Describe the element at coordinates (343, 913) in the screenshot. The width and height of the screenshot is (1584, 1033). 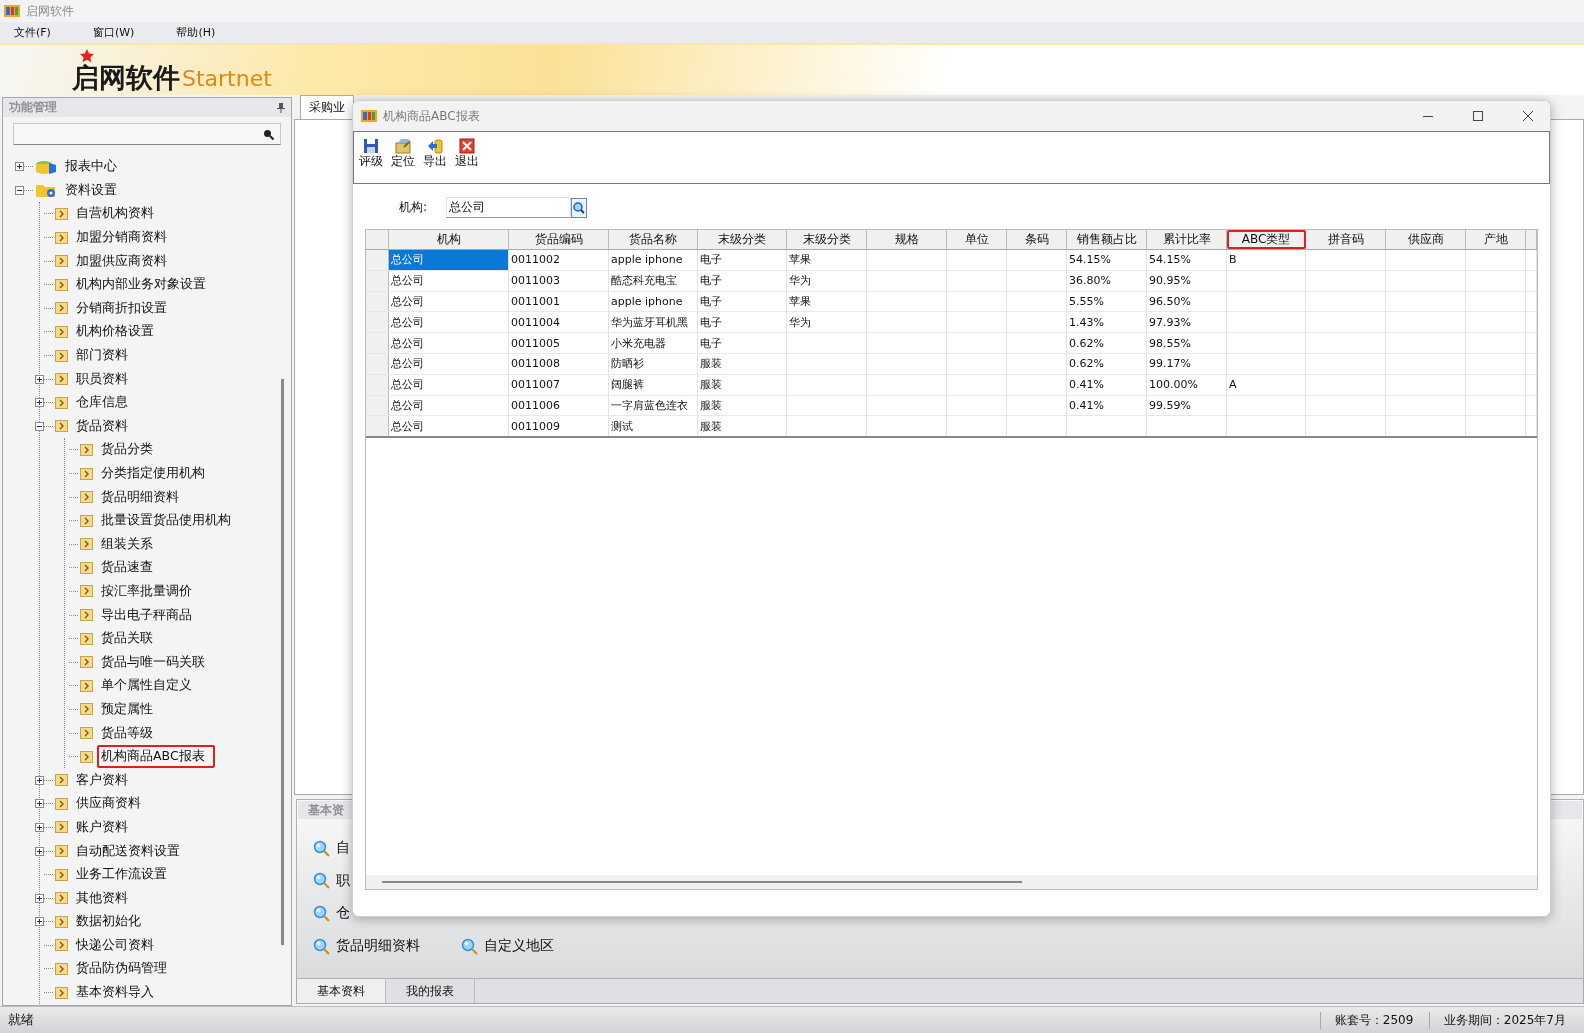
I see `shortcut-link: 仓` at that location.